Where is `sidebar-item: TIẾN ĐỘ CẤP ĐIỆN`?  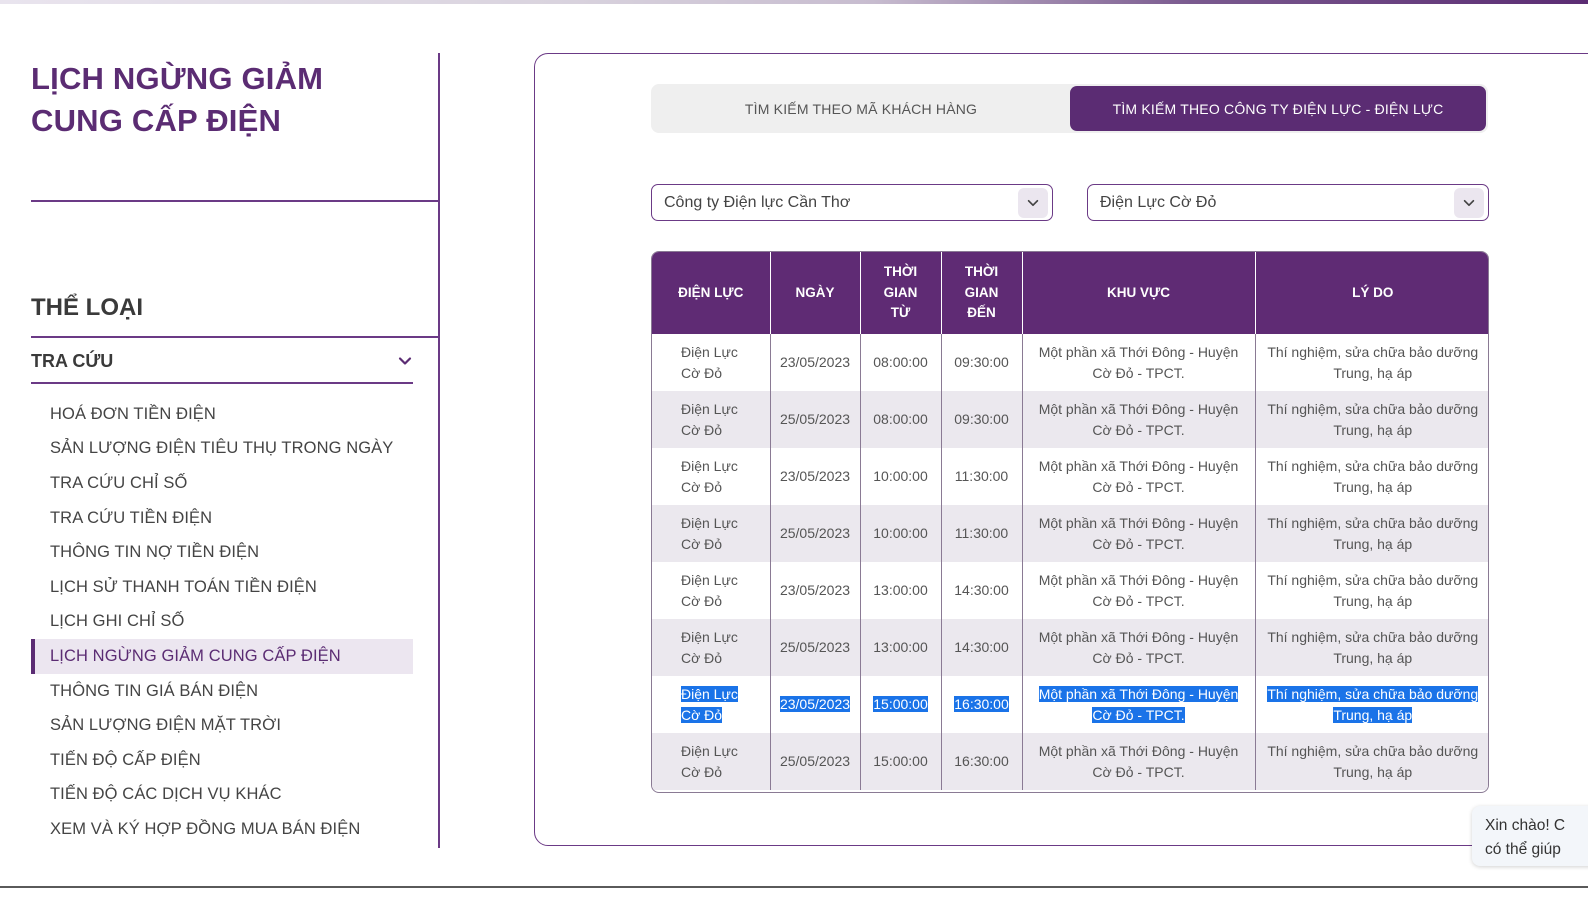
sidebar-item: TIẾN ĐỘ CẤP ĐIỆN is located at coordinates (222, 760).